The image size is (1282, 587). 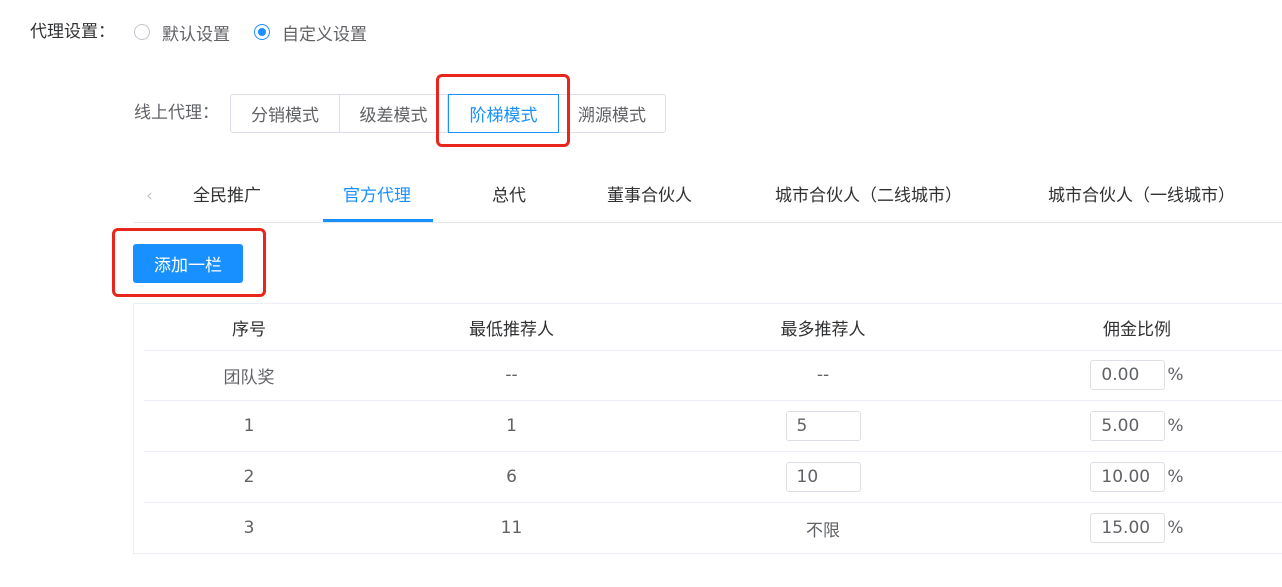 What do you see at coordinates (612, 113) in the screenshot?
I see `mode-traceability-button: 溯源模式` at bounding box center [612, 113].